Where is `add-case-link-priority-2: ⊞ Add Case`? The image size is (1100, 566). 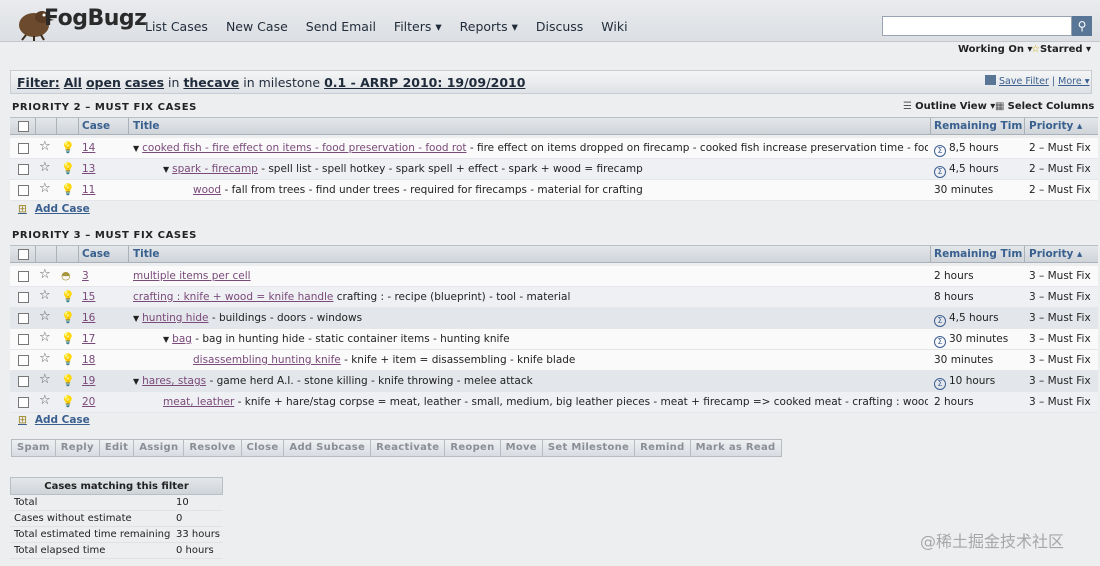 add-case-link-priority-2: ⊞ Add Case is located at coordinates (54, 209).